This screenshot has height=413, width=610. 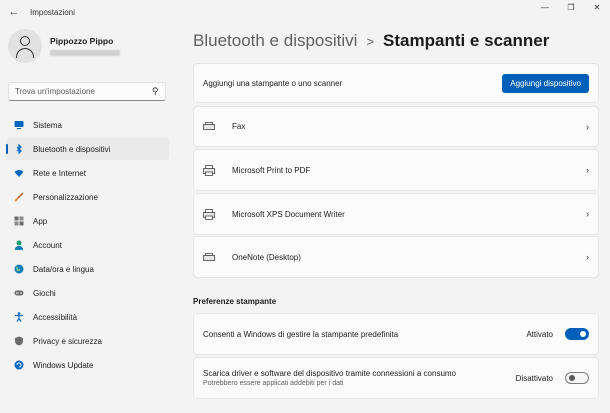 I want to click on profile-name: Pippozzo Pippo, so click(x=82, y=41).